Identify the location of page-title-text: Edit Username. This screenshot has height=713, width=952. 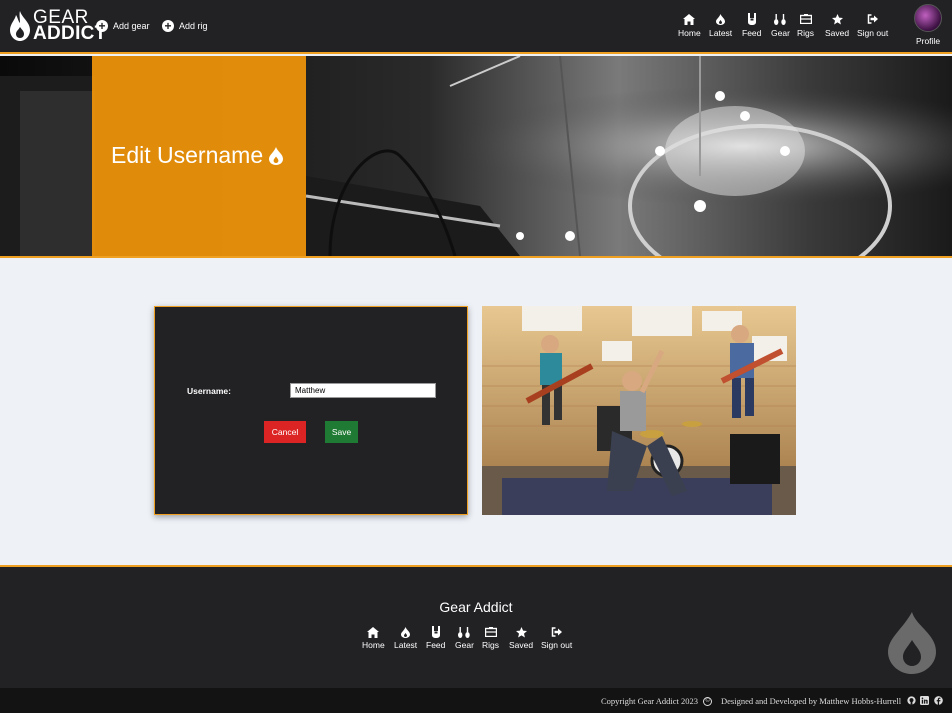
(187, 155).